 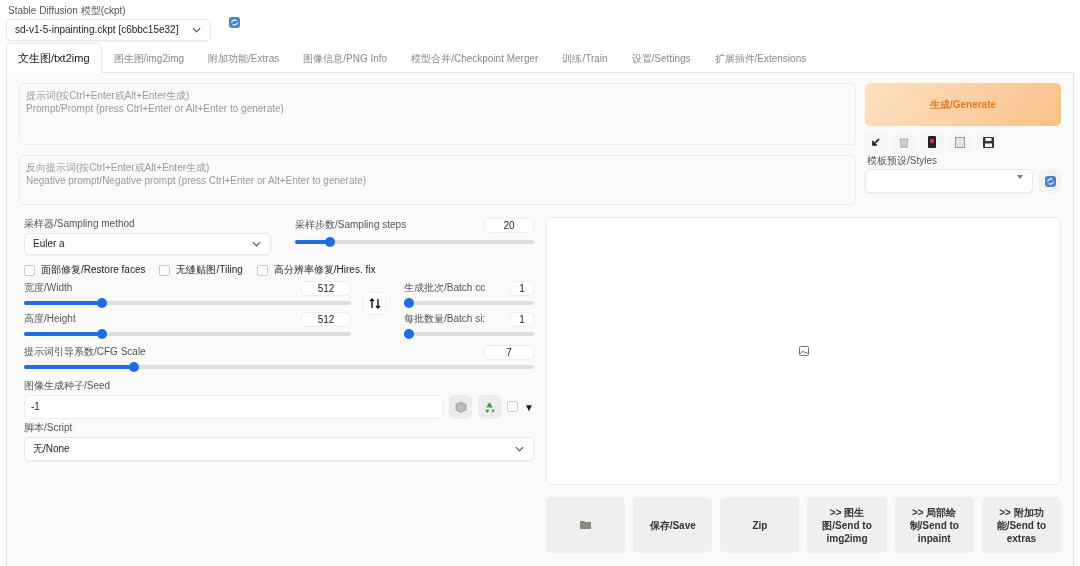 I want to click on tab: 设置/Settings, so click(x=661, y=58).